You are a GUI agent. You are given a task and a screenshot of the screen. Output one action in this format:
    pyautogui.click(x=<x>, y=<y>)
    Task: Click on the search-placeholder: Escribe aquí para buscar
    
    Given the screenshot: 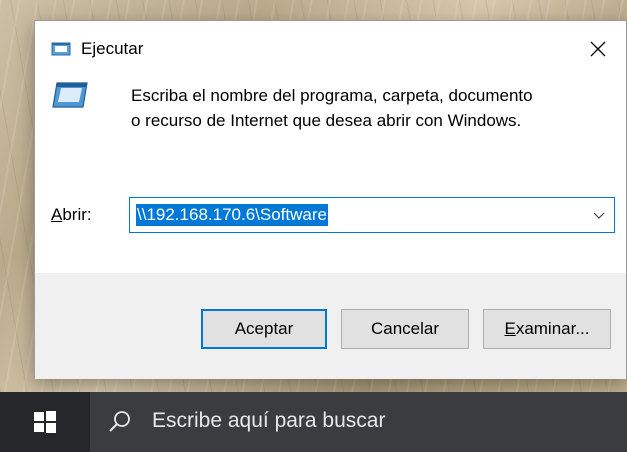 What is the action you would take?
    pyautogui.click(x=269, y=420)
    